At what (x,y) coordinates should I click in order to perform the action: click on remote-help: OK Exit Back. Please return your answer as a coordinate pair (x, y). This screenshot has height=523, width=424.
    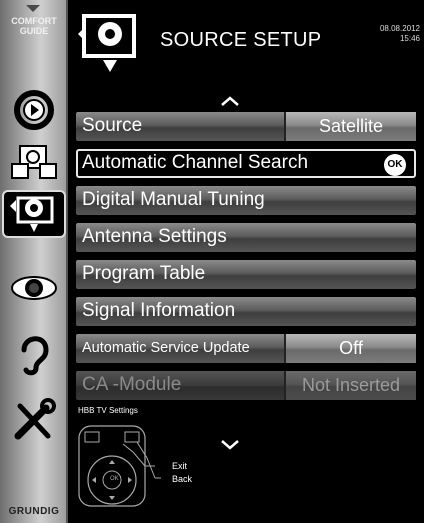
    Looking at the image, I should click on (150, 465).